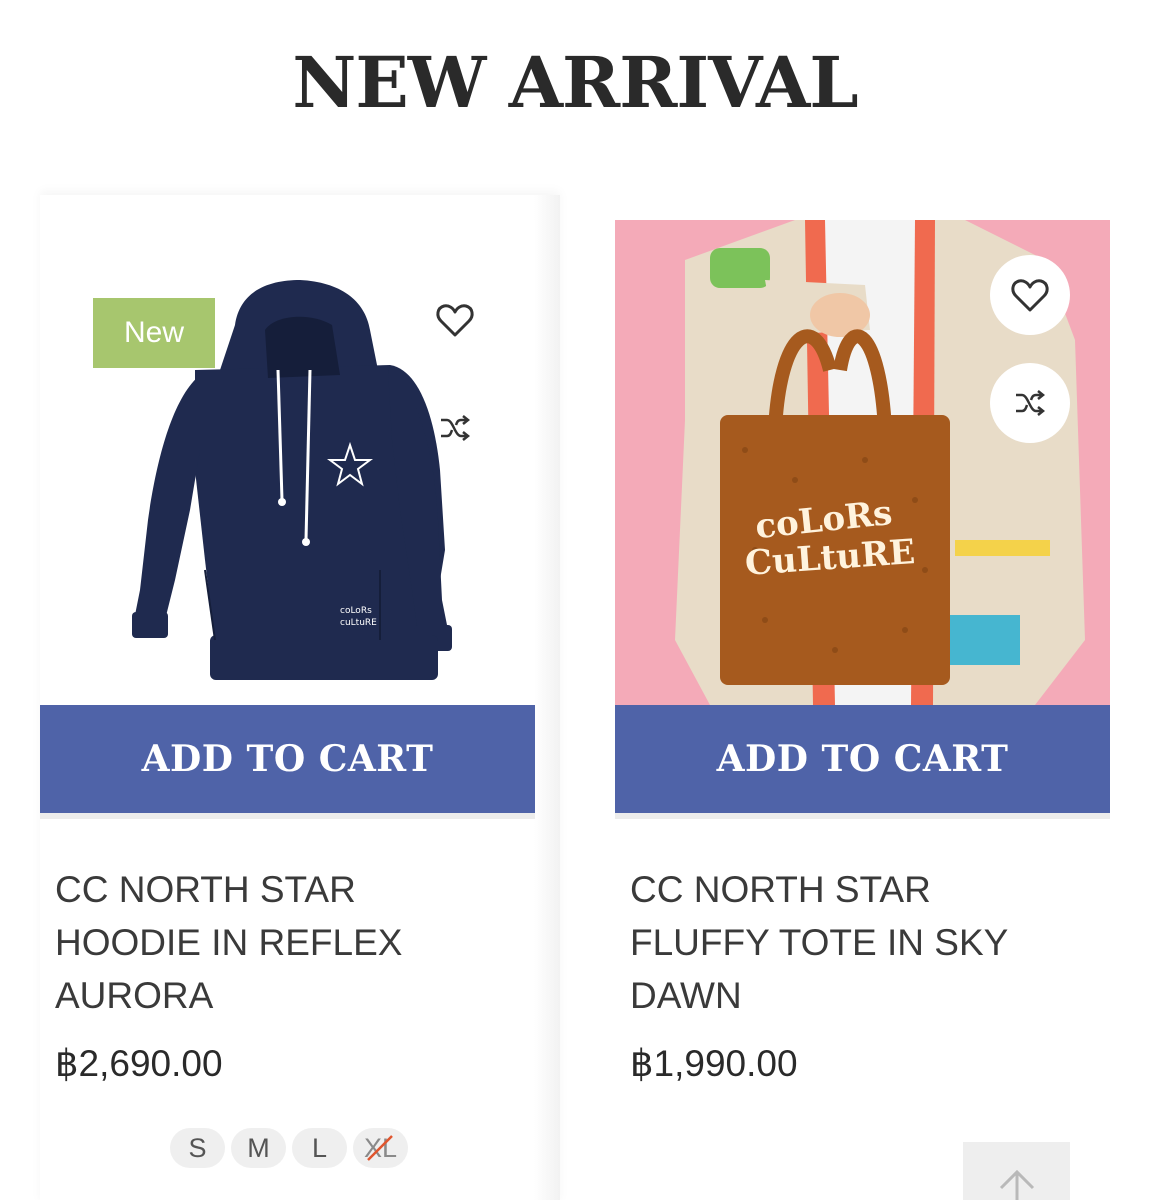 The width and height of the screenshot is (1150, 1200). I want to click on product-price: ฿1,990.00, so click(714, 1063).